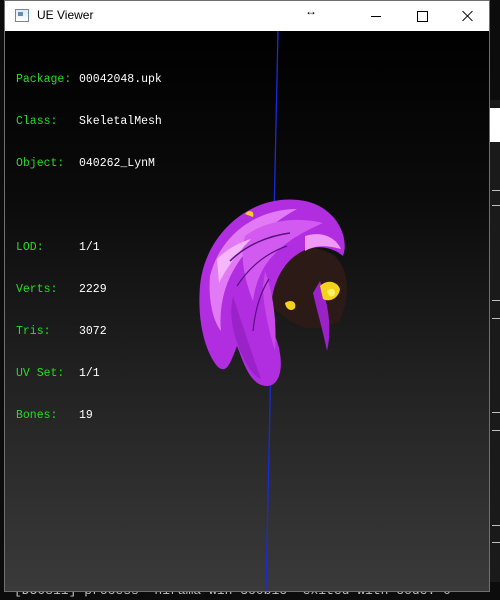  What do you see at coordinates (495, 125) in the screenshot?
I see `background-strip` at bounding box center [495, 125].